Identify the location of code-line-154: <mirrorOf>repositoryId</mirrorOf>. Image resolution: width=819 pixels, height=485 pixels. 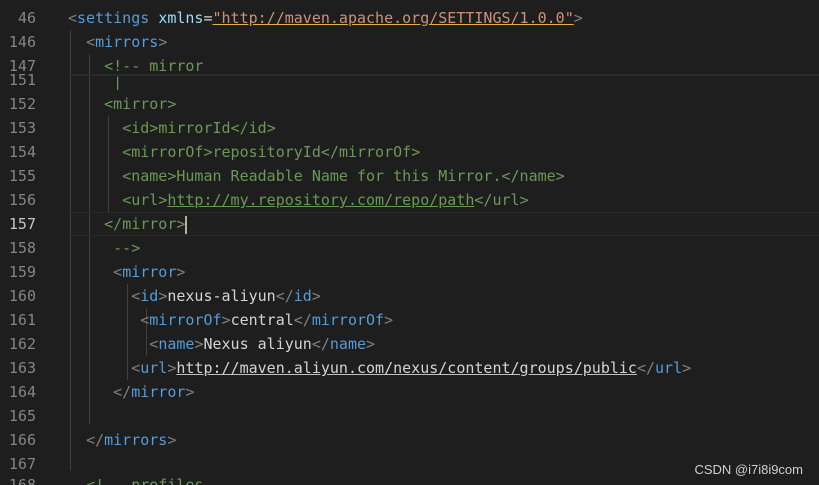
(443, 152).